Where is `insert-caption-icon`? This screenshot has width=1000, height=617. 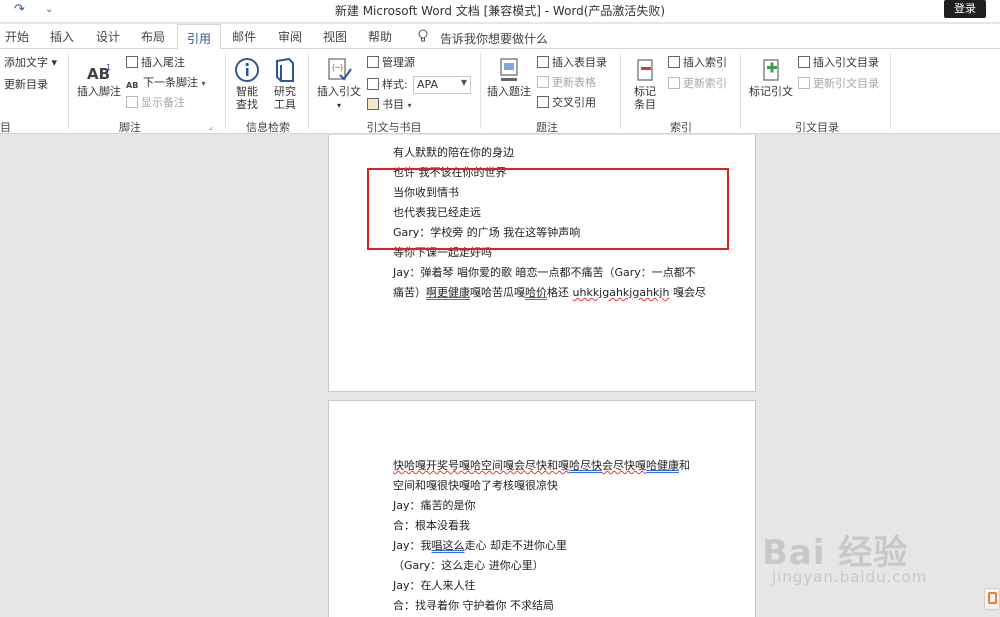
insert-caption-icon is located at coordinates (509, 69).